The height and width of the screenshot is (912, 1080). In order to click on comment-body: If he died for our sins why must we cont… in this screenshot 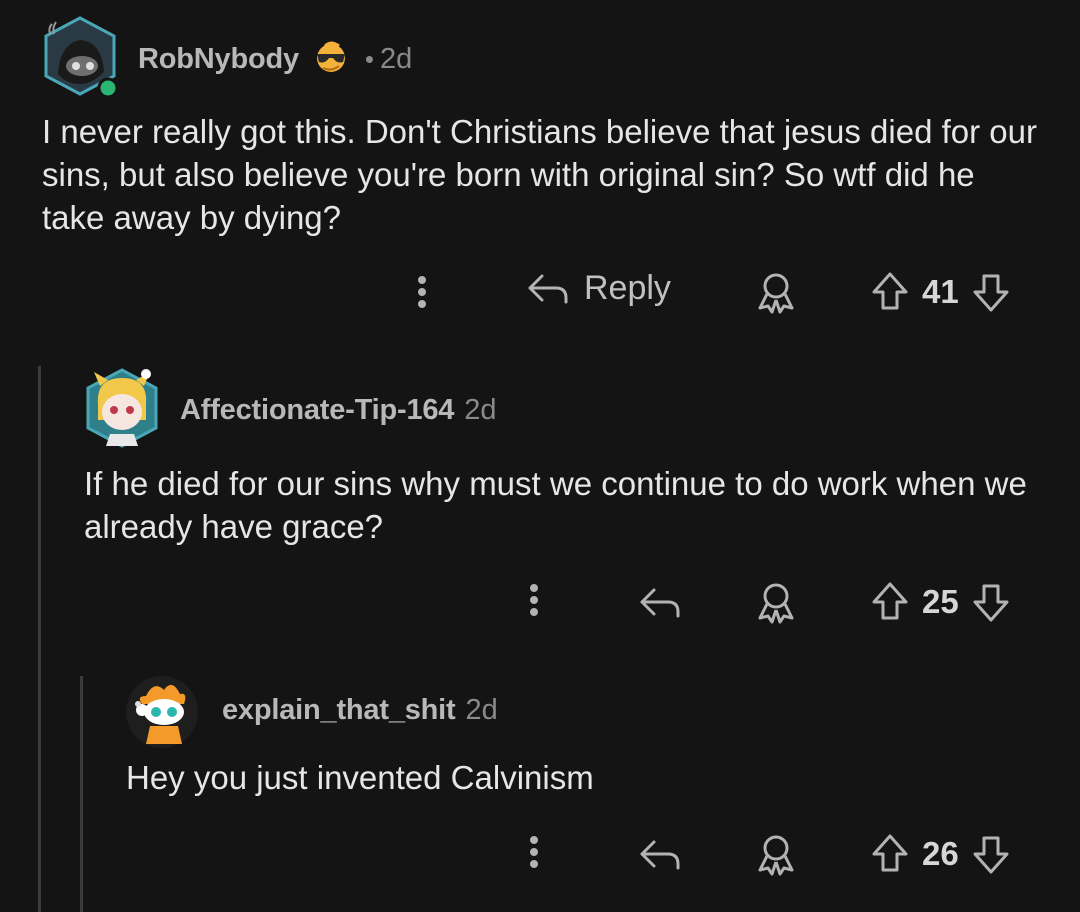, I will do `click(555, 505)`.